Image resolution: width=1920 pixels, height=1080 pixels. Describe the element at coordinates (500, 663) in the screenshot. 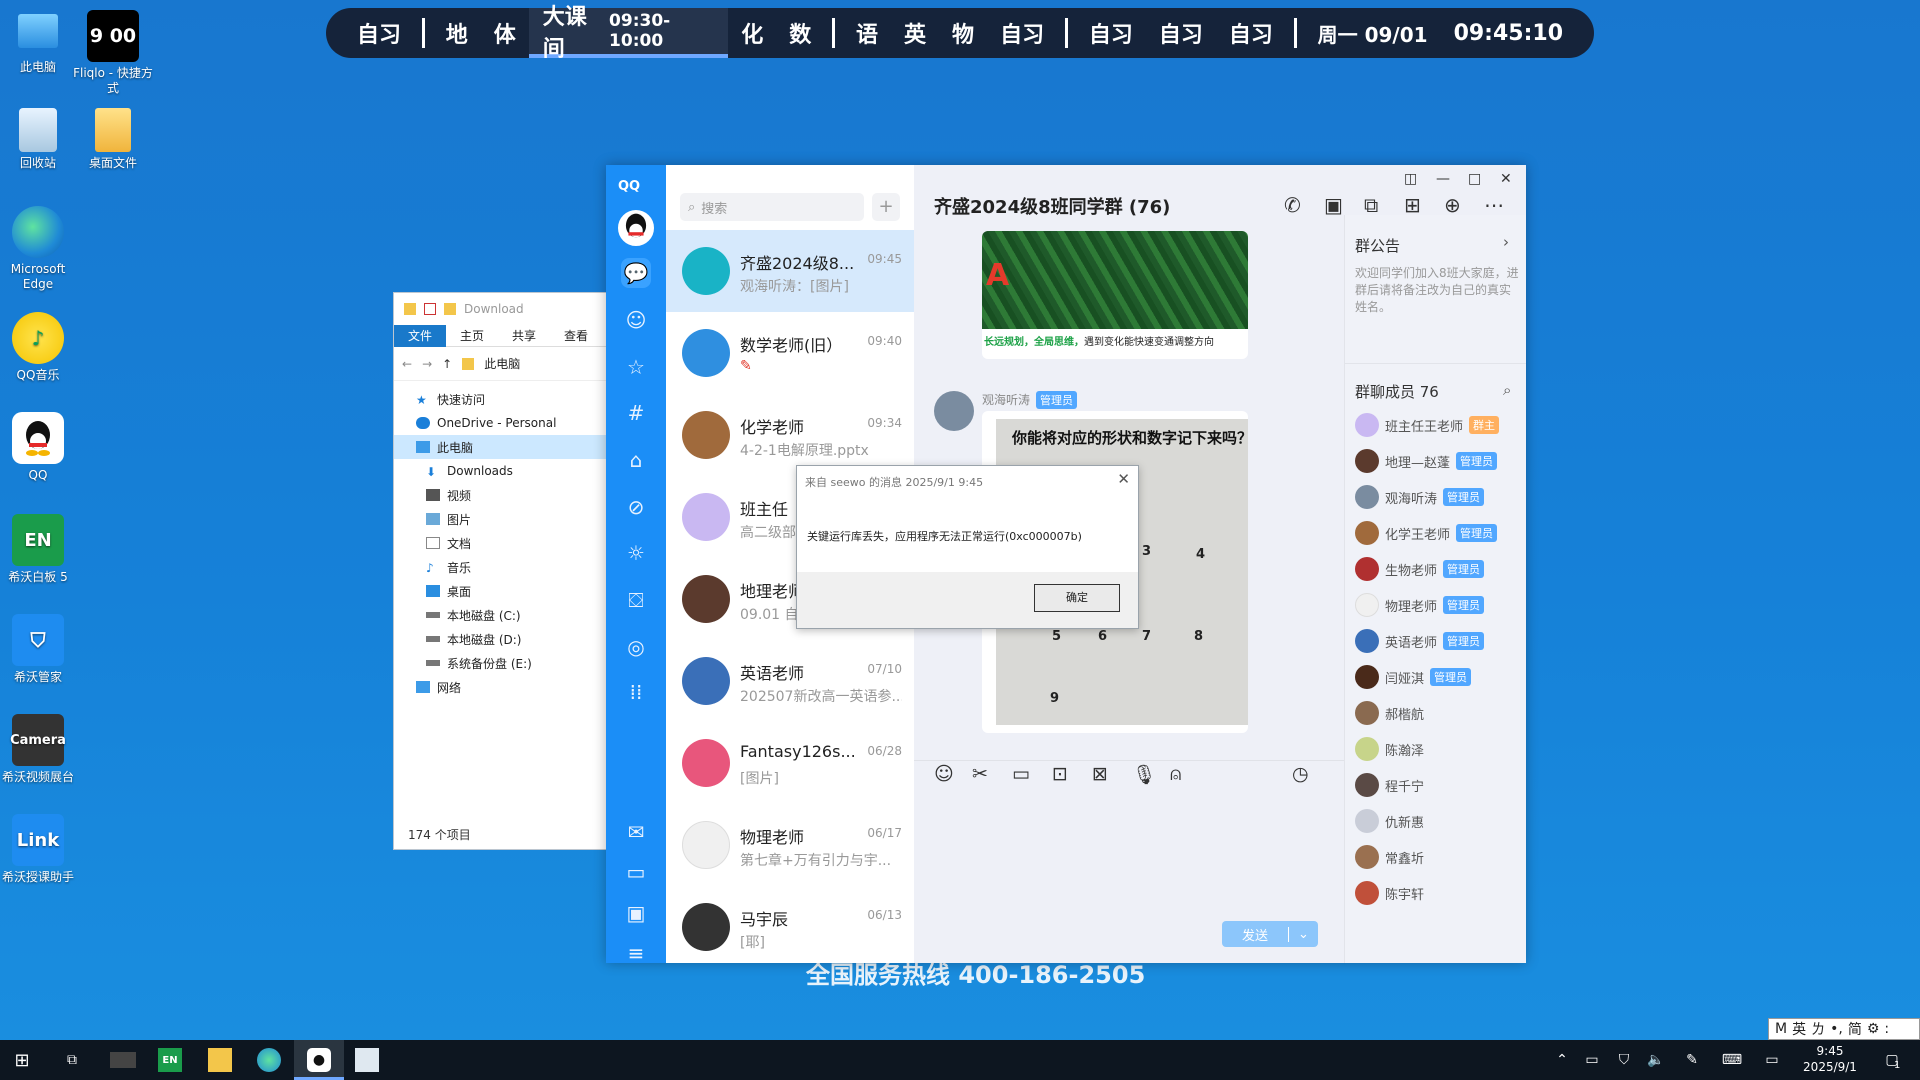

I see `nav-item-drive-e: 系统备份盘 (E:)` at that location.